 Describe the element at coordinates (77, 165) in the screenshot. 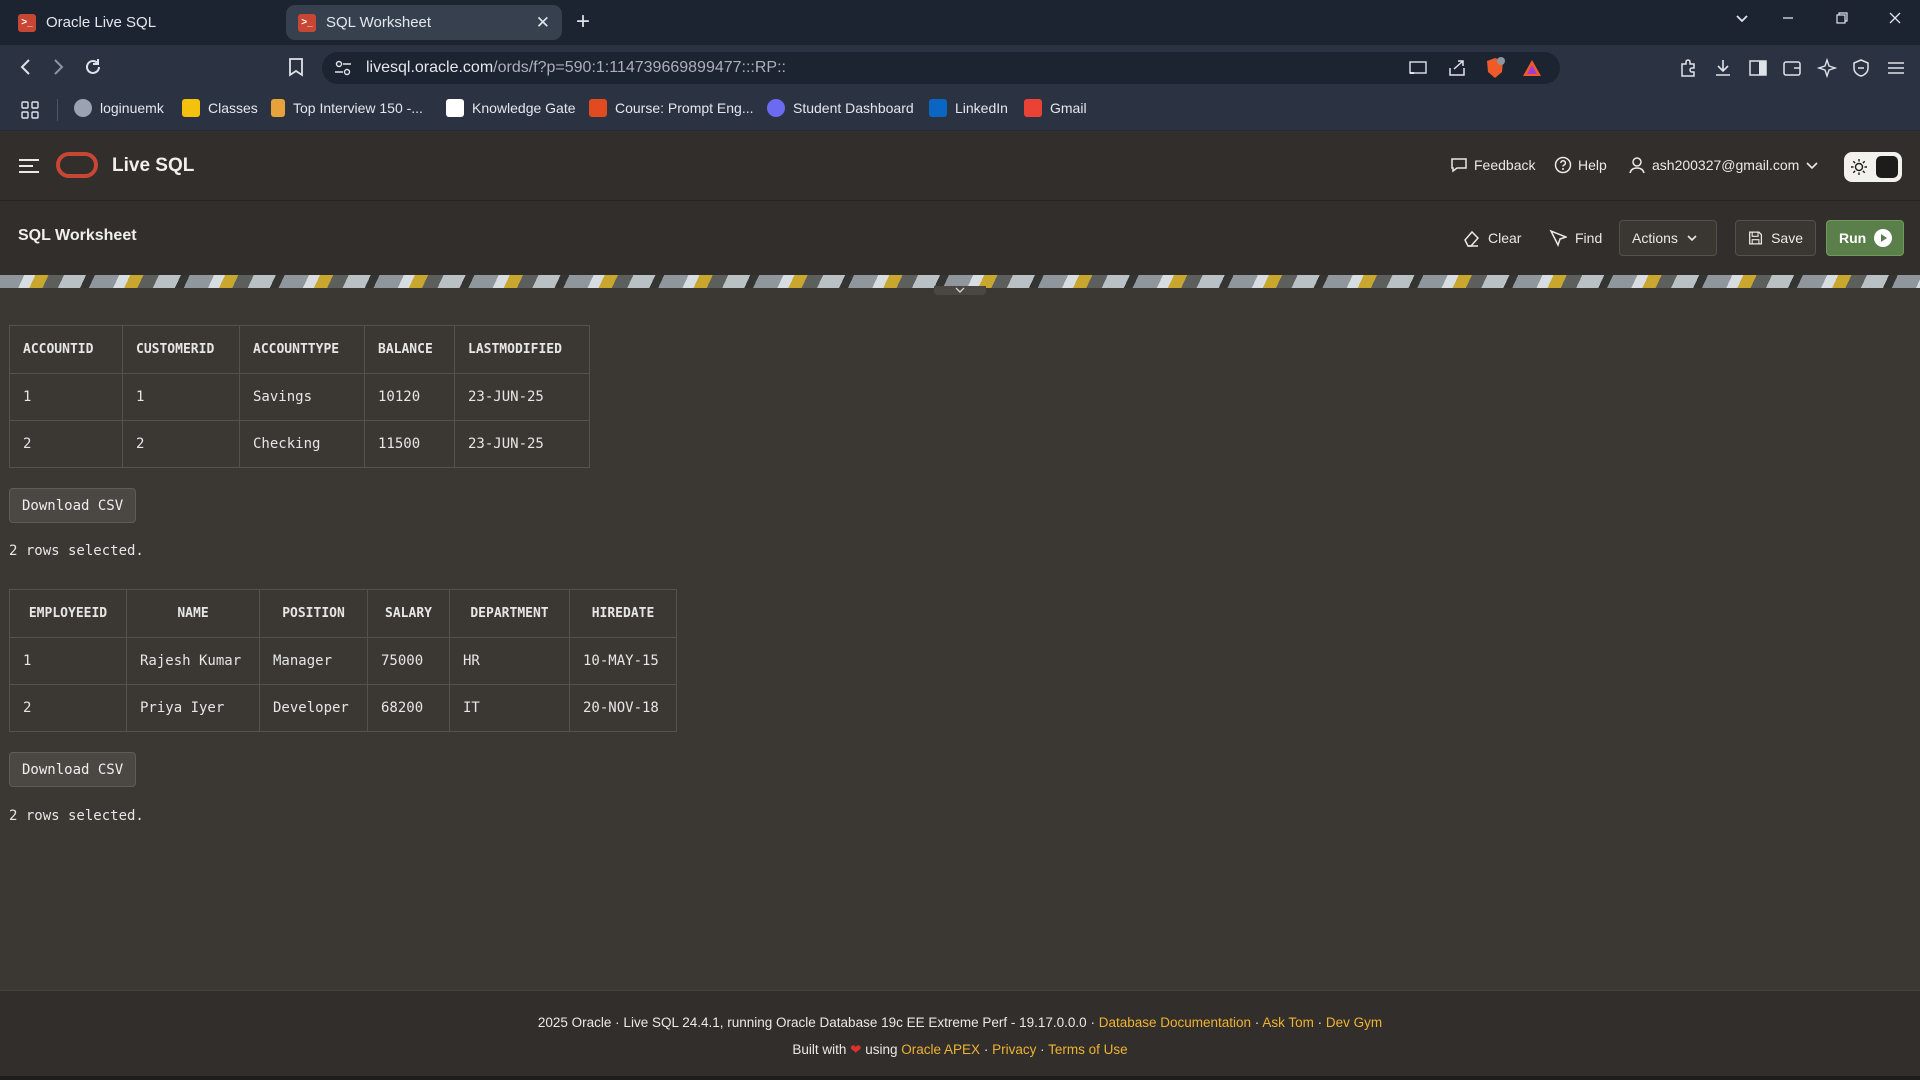

I see `oracle-logo` at that location.